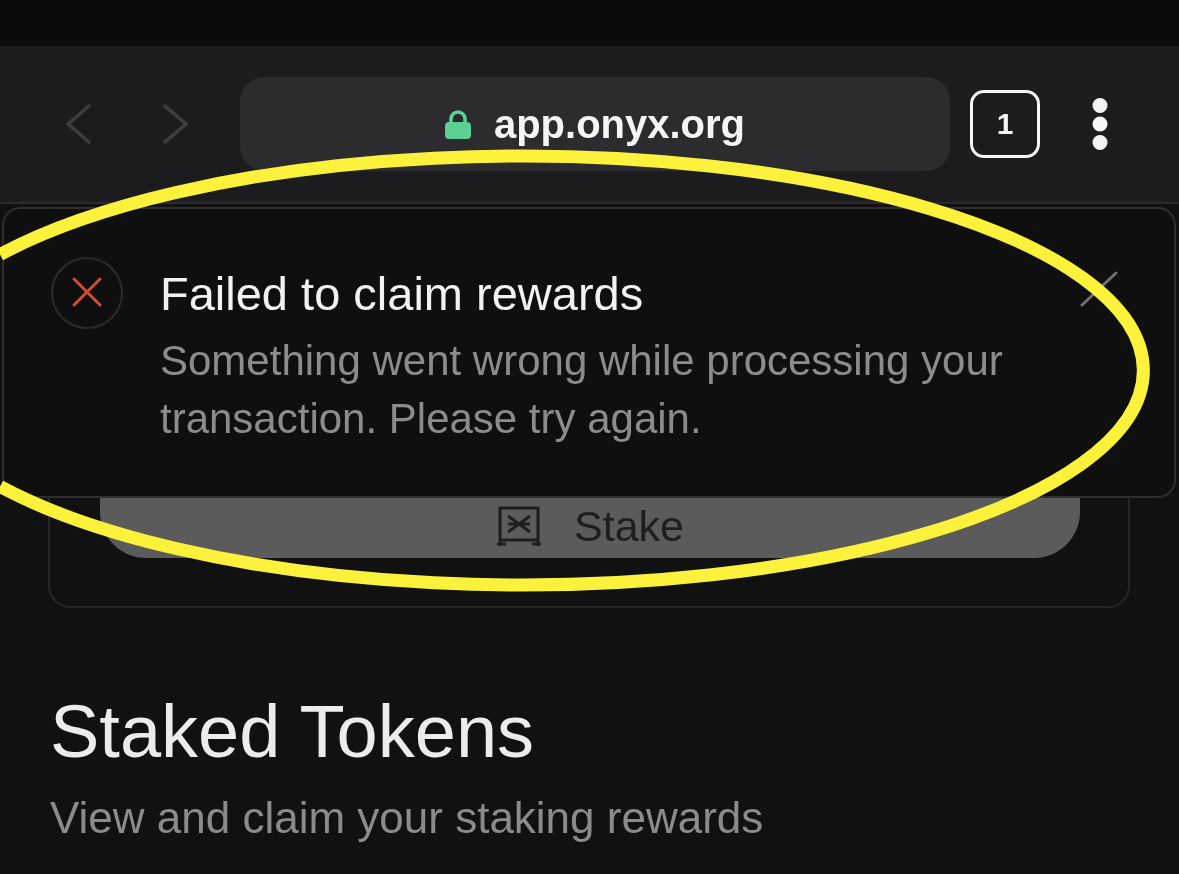 This screenshot has height=874, width=1179. I want to click on box-icon, so click(519, 526).